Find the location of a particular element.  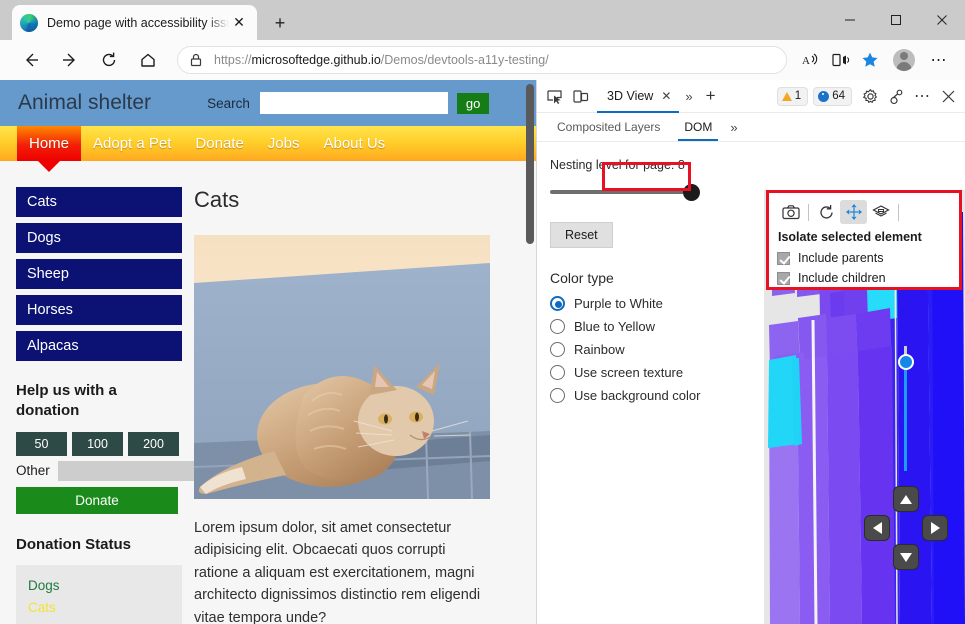

issues-count: 64 is located at coordinates (838, 96).